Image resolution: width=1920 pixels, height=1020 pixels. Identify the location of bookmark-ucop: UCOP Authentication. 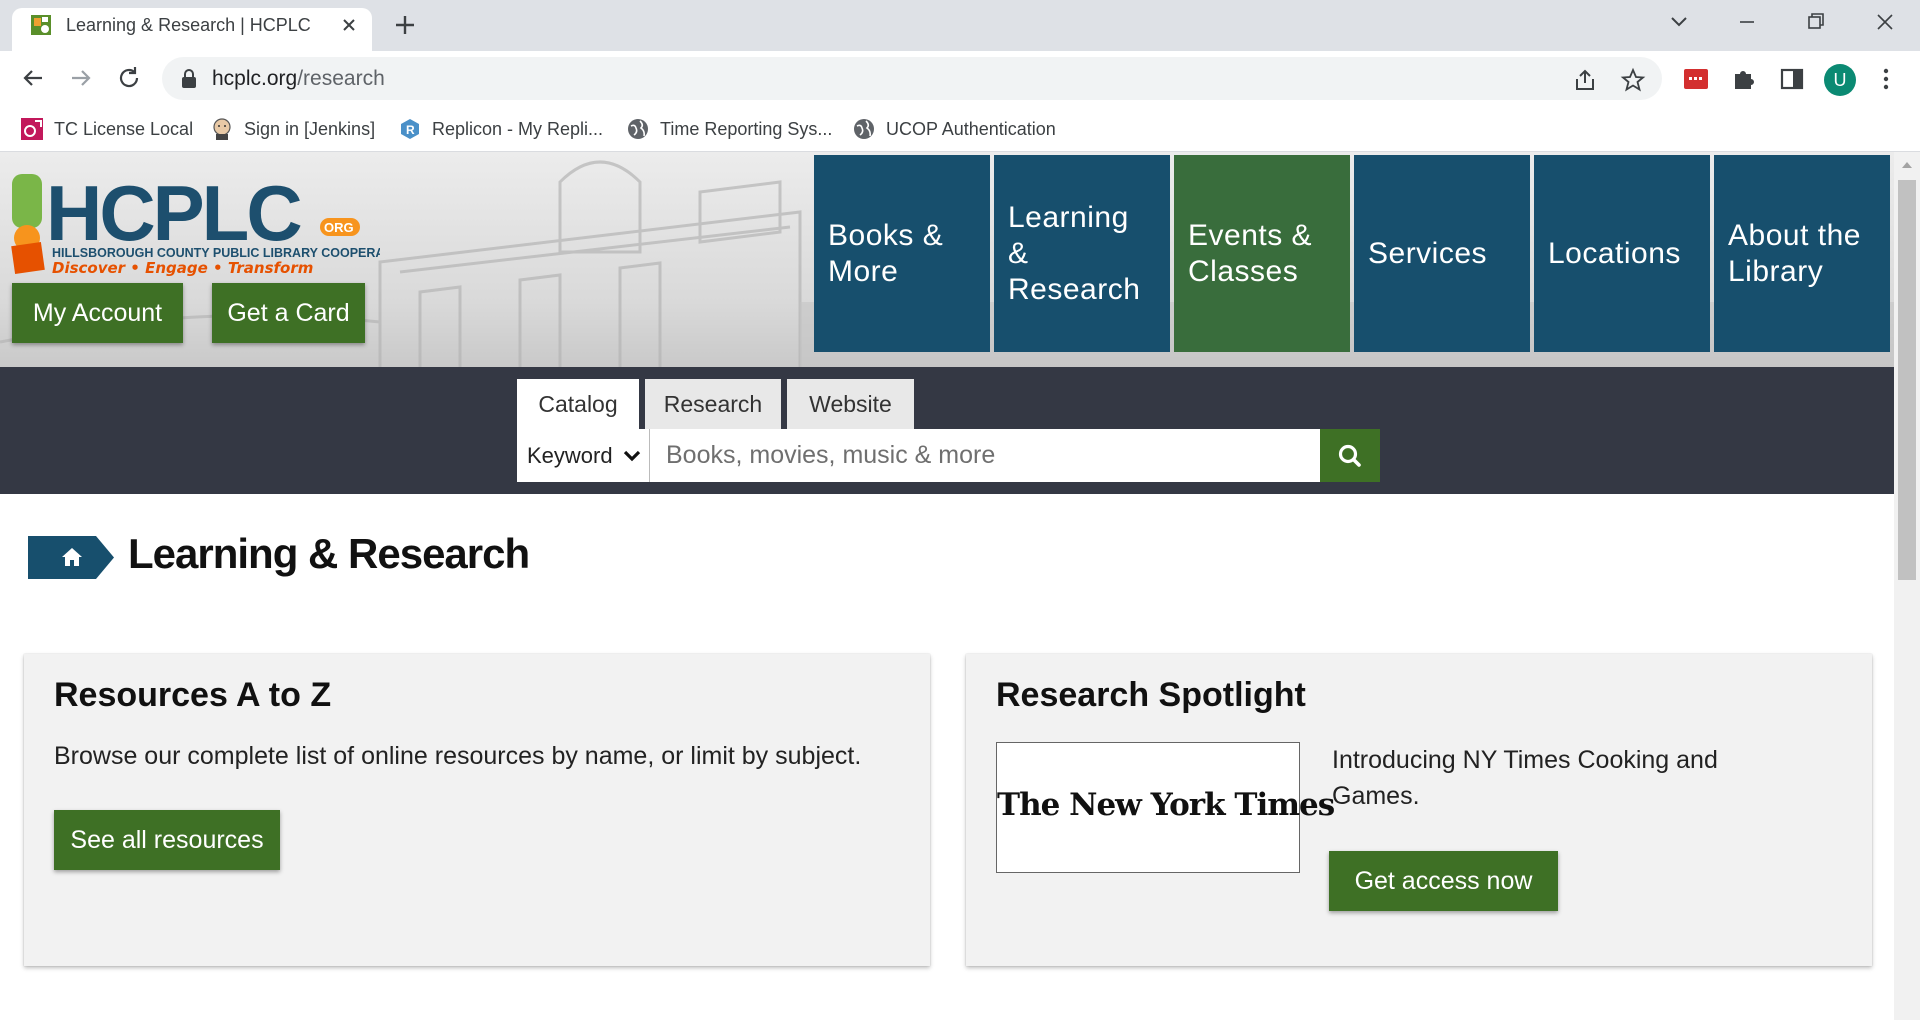
(954, 129).